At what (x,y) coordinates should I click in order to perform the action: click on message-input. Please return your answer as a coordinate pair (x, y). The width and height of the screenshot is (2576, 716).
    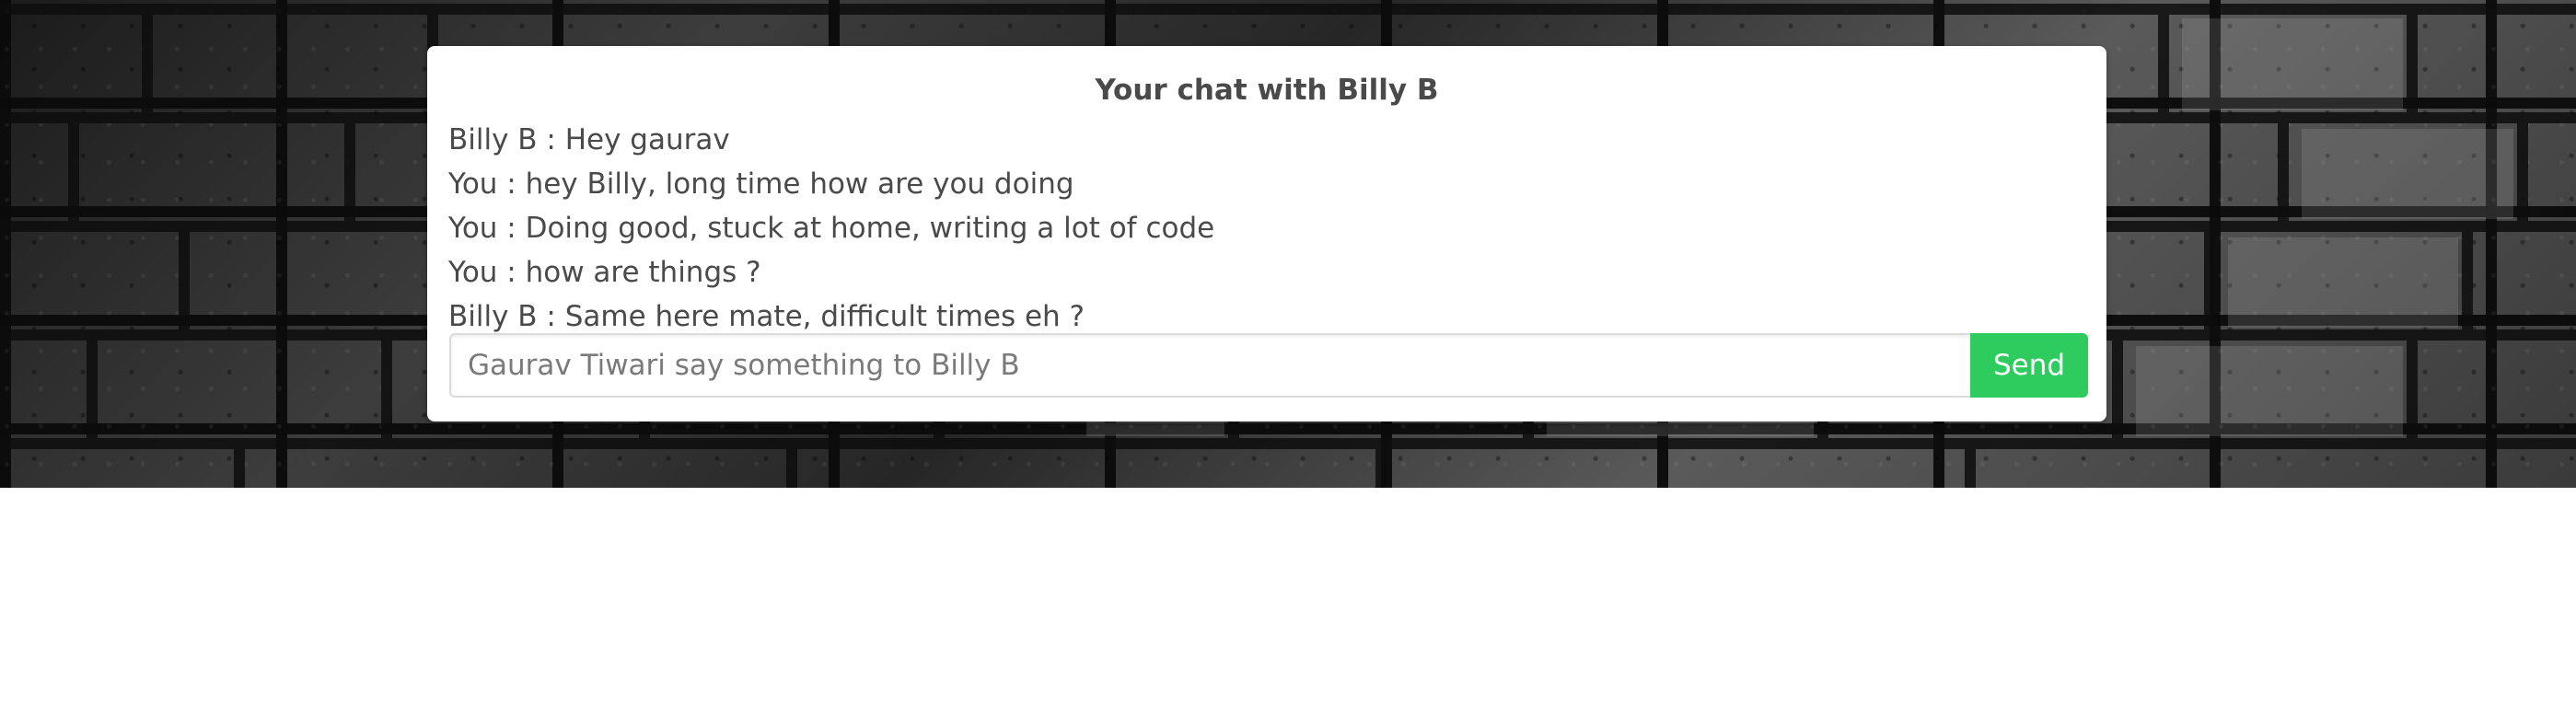
    Looking at the image, I should click on (1209, 366).